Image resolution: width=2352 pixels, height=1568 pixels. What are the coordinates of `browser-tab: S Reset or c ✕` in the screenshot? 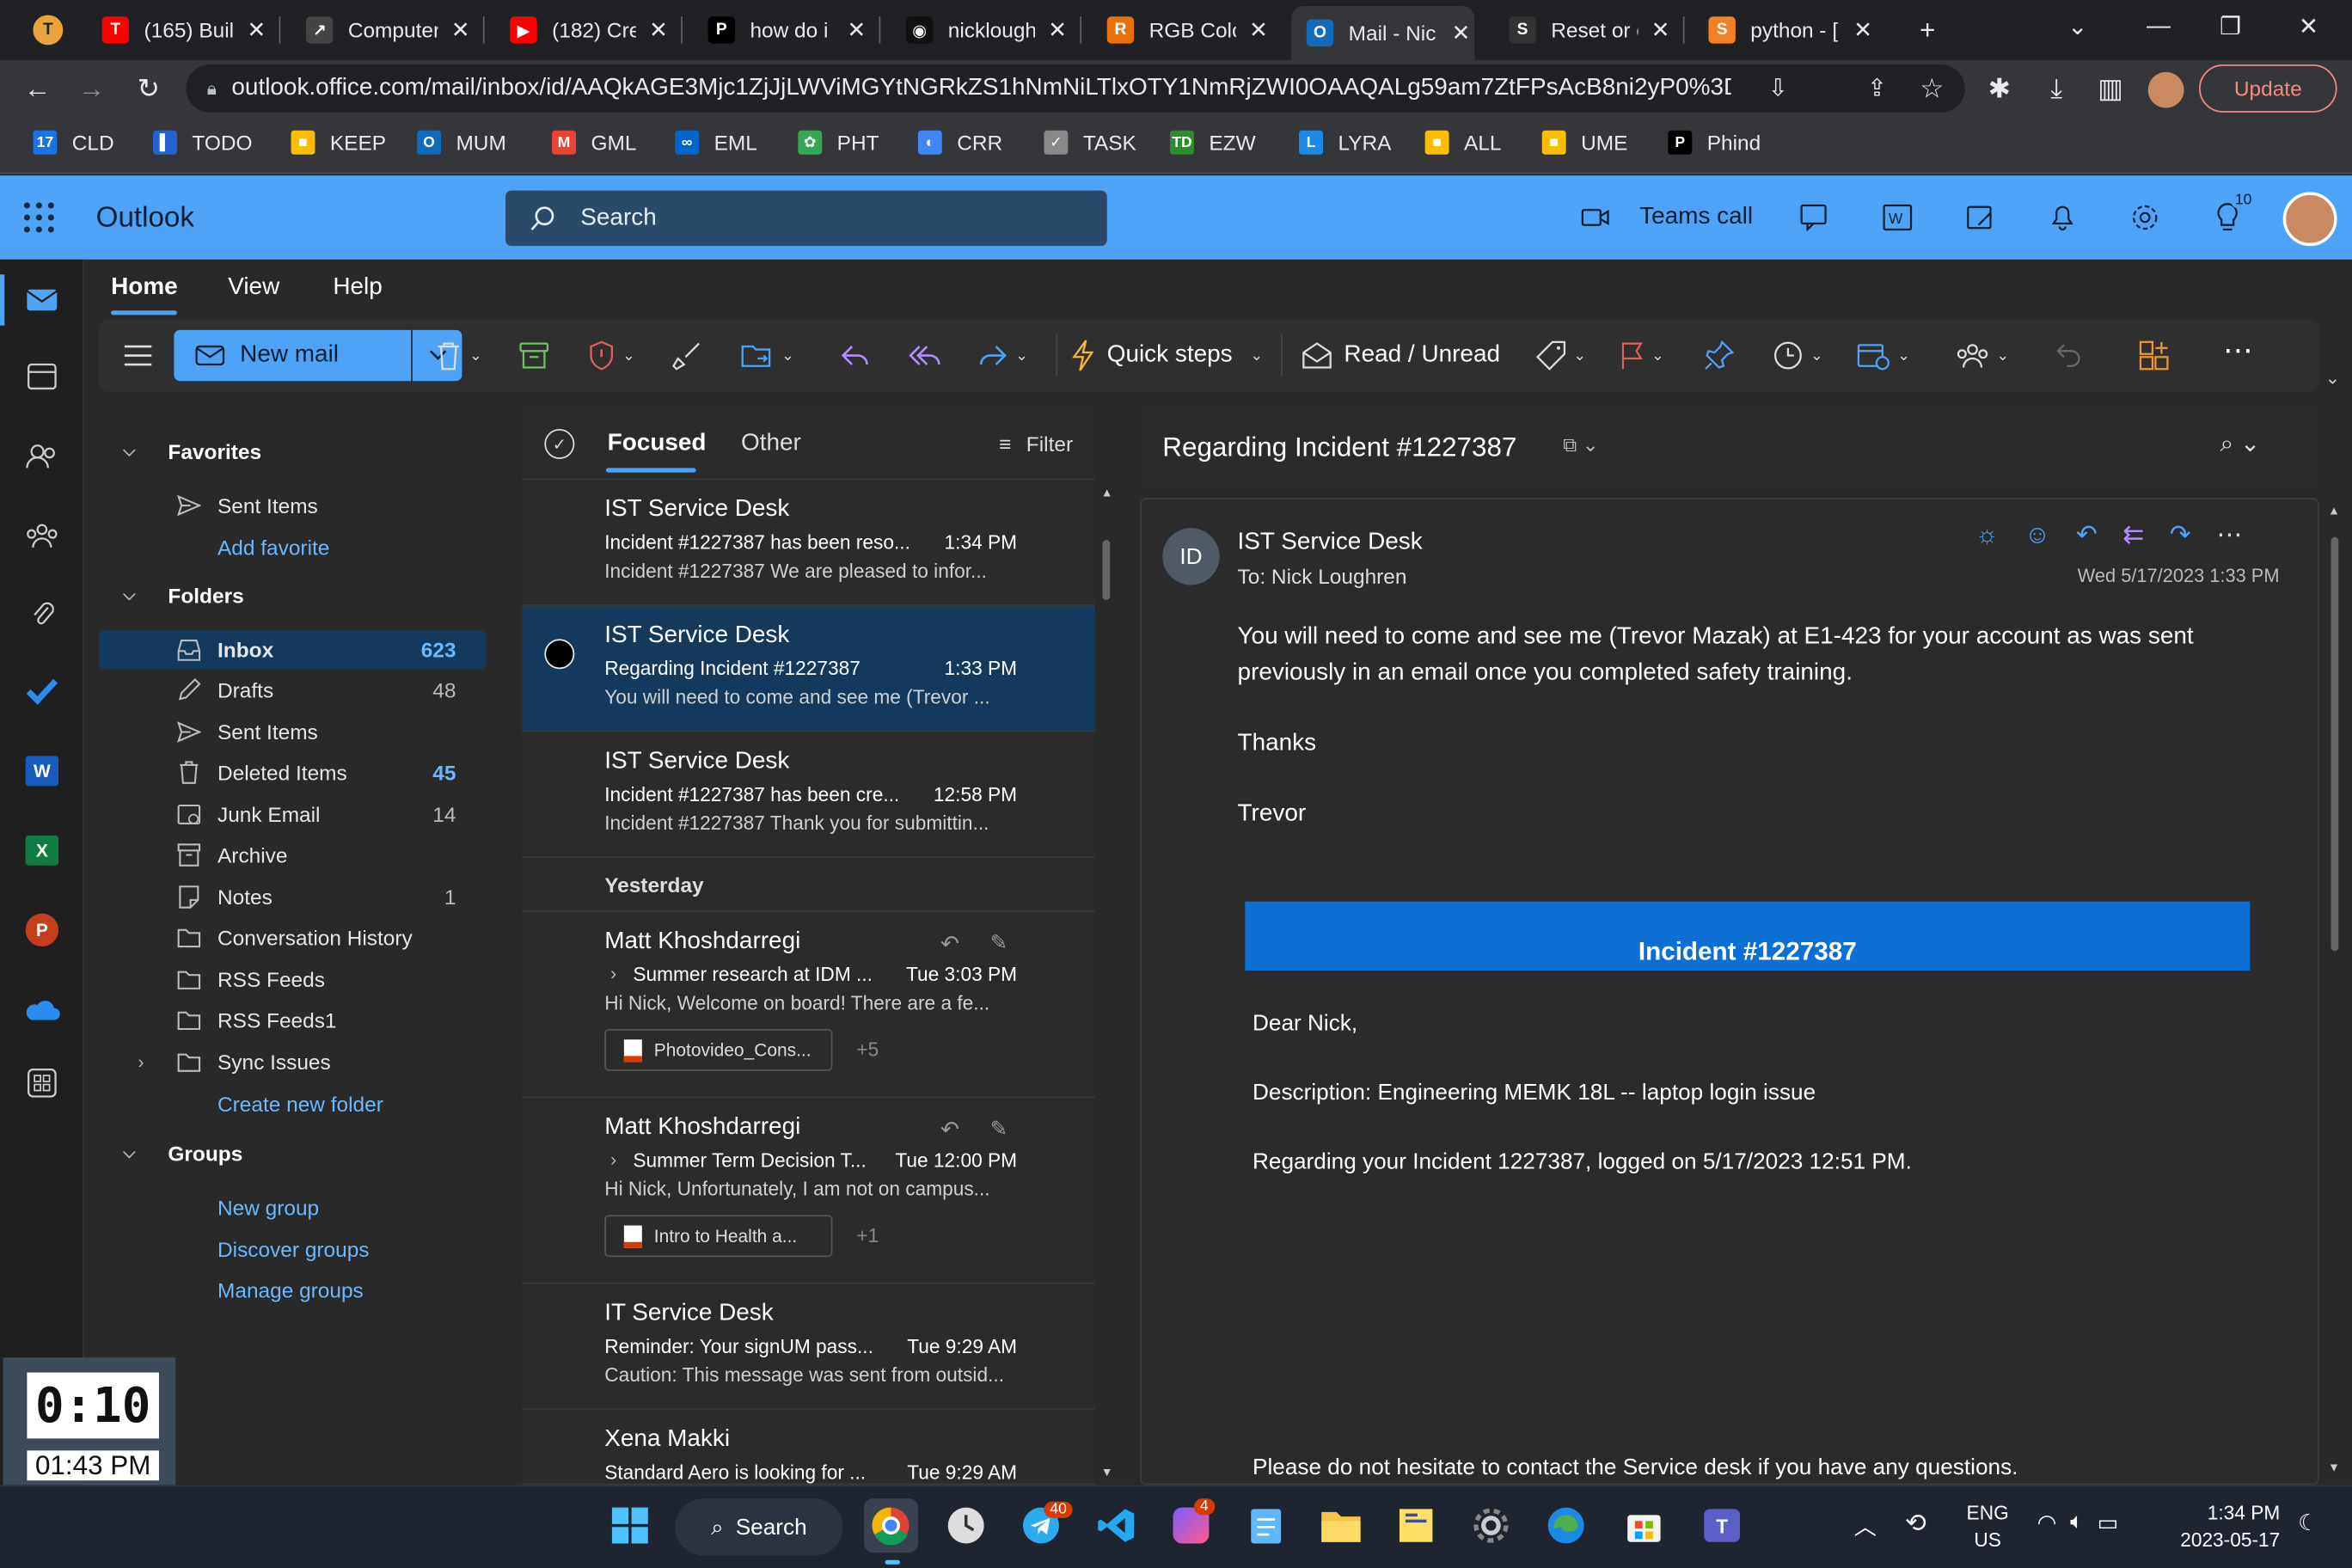 It's located at (1584, 30).